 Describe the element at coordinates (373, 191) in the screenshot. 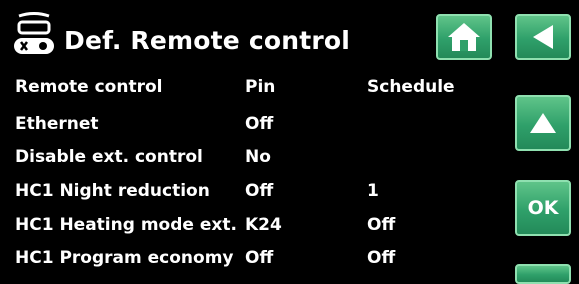

I see `setting-schedule-value: 1` at that location.